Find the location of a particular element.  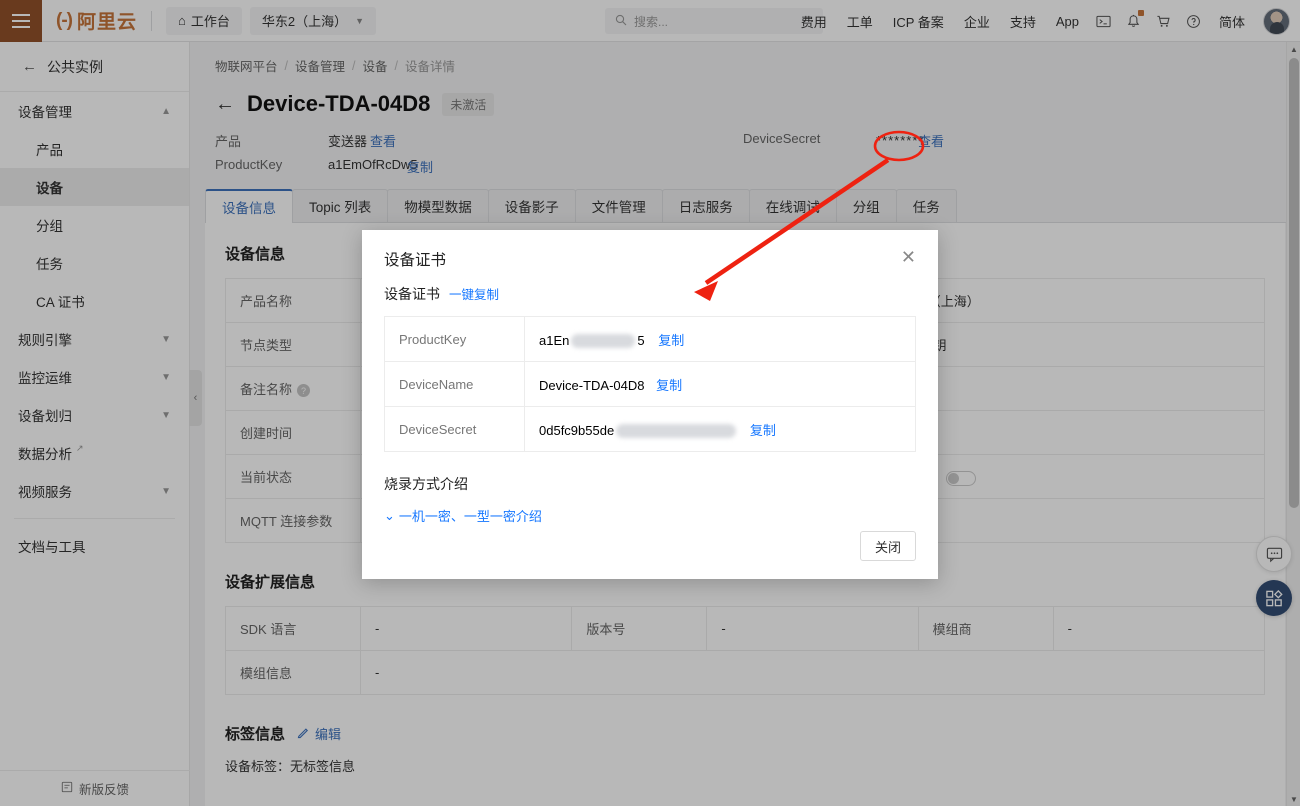

cell-key: 模组商 is located at coordinates (985, 628).